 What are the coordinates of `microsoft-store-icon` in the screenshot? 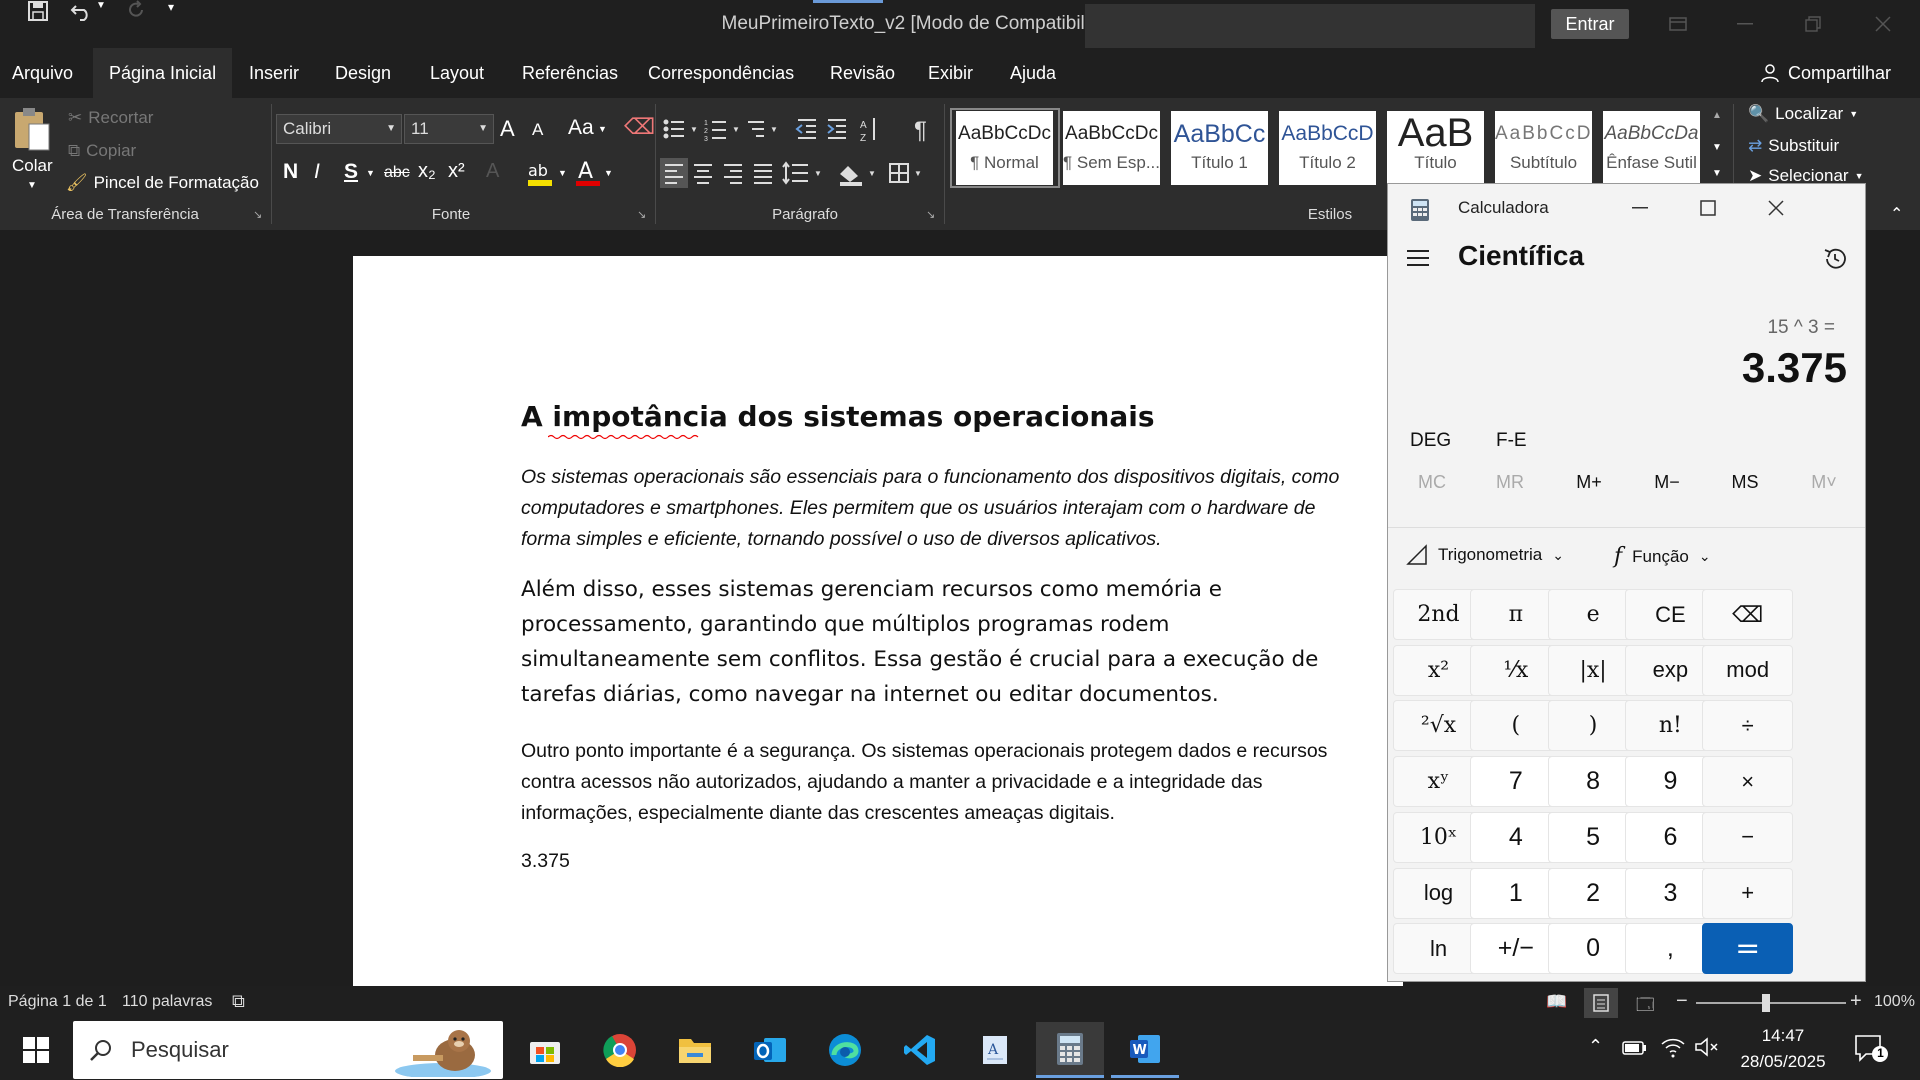 It's located at (545, 1050).